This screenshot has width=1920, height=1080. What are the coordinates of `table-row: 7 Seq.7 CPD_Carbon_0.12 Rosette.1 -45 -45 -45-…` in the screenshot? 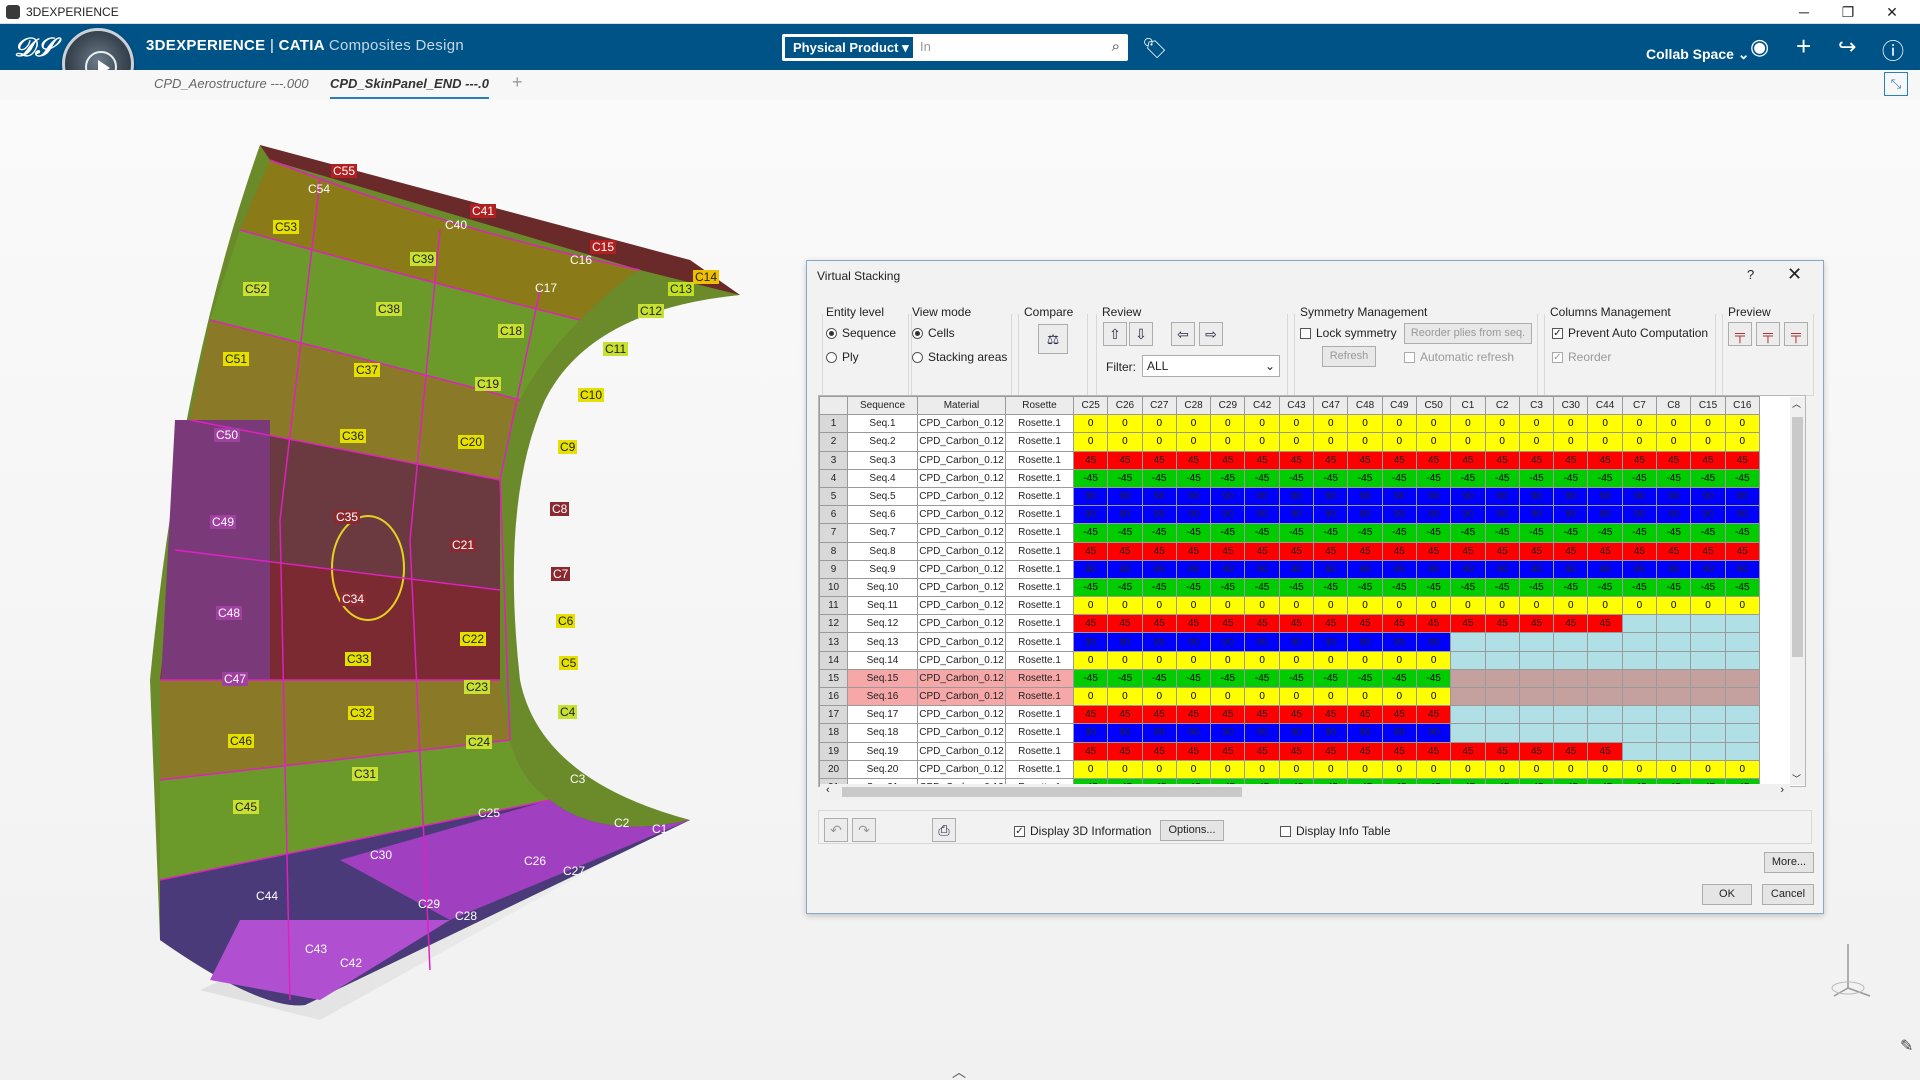 It's located at (1289, 533).